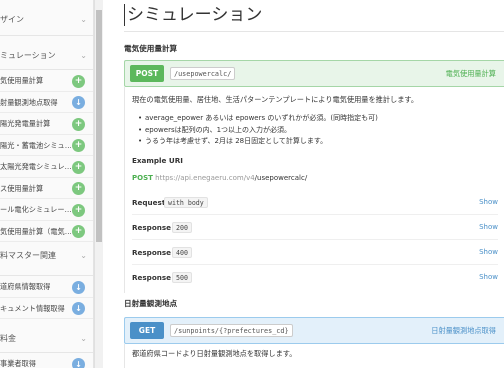  I want to click on endpoint-path: /usepowercalc/, so click(203, 73).